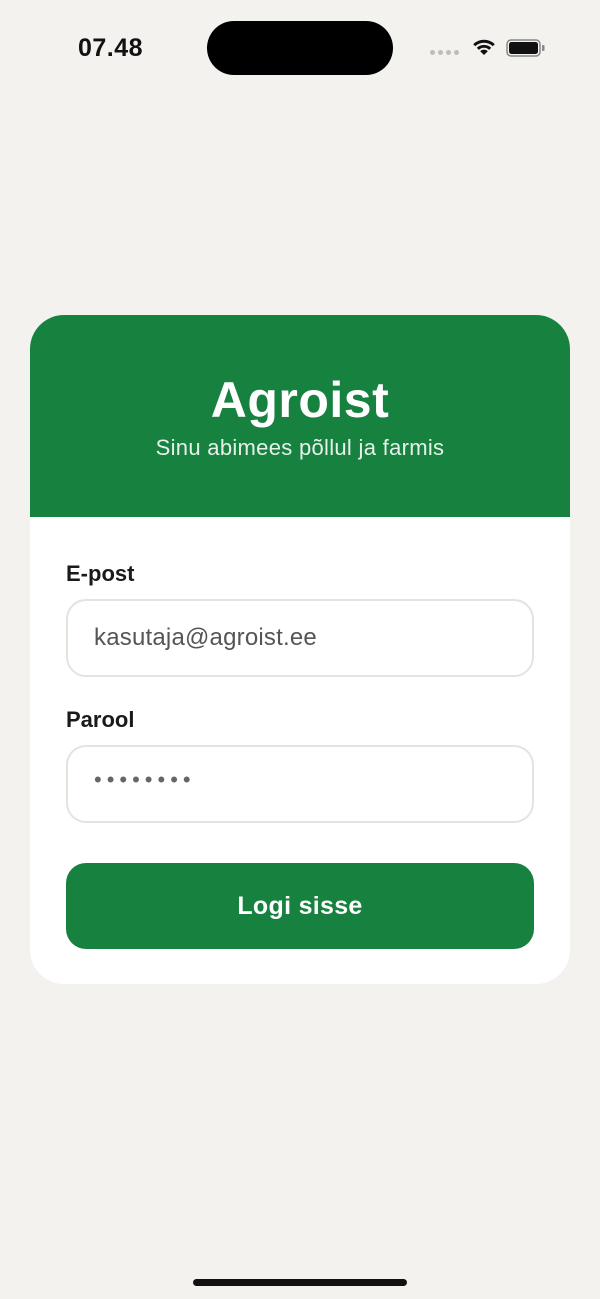 The image size is (600, 1299). Describe the element at coordinates (205, 637) in the screenshot. I see `email-input-value: kasutaja@agroist.ee` at that location.